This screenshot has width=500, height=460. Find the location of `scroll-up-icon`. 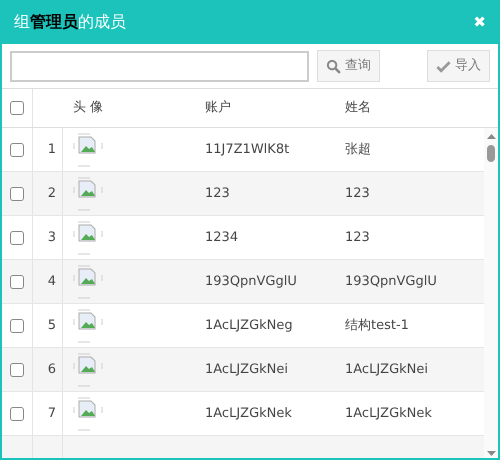

scroll-up-icon is located at coordinates (491, 136).